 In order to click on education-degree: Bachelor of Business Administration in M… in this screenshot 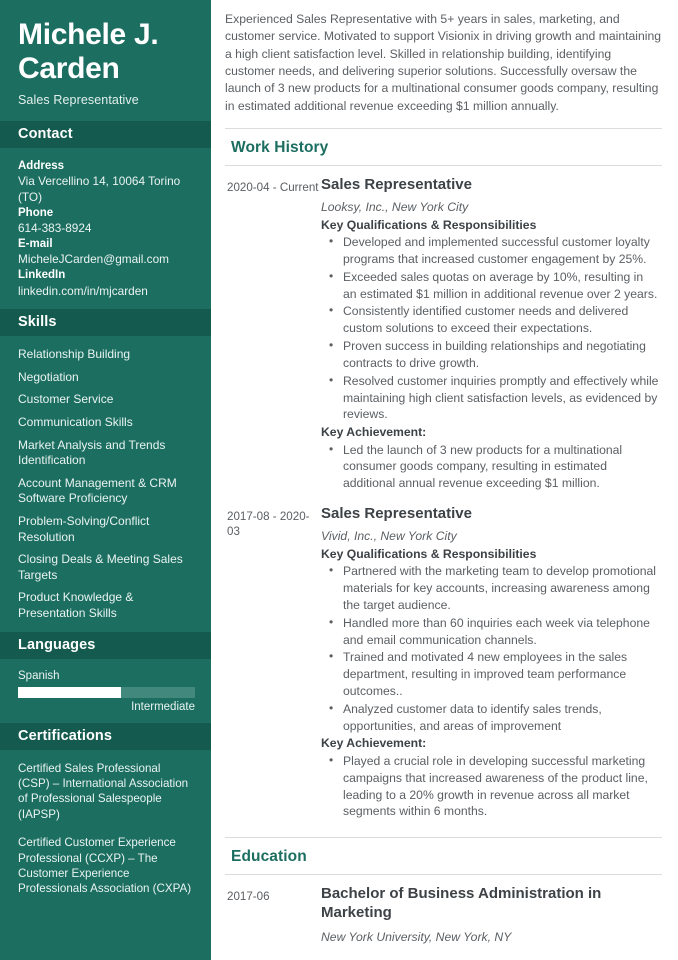, I will do `click(461, 903)`.